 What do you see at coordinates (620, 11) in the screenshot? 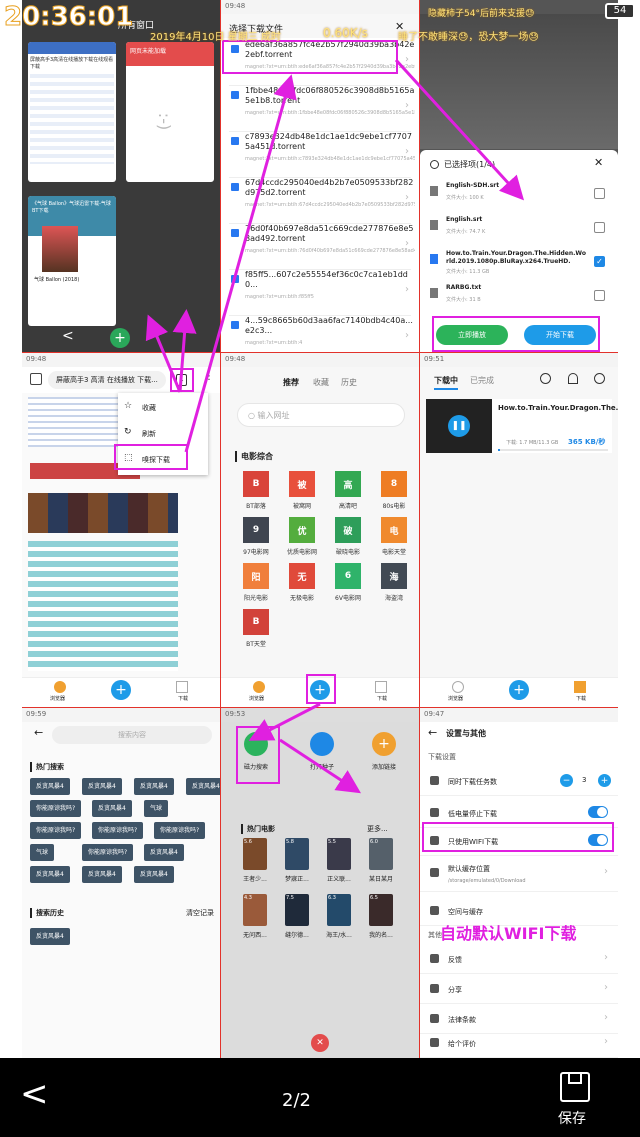
I see `overlay-battery: 54` at bounding box center [620, 11].